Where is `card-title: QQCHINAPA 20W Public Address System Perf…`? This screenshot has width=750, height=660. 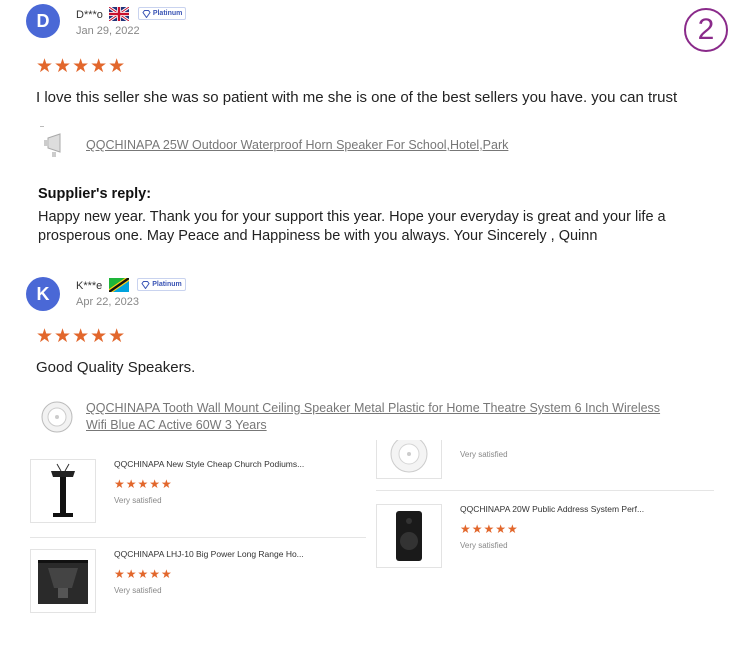
card-title: QQCHINAPA 20W Public Address System Perf… is located at coordinates (552, 509).